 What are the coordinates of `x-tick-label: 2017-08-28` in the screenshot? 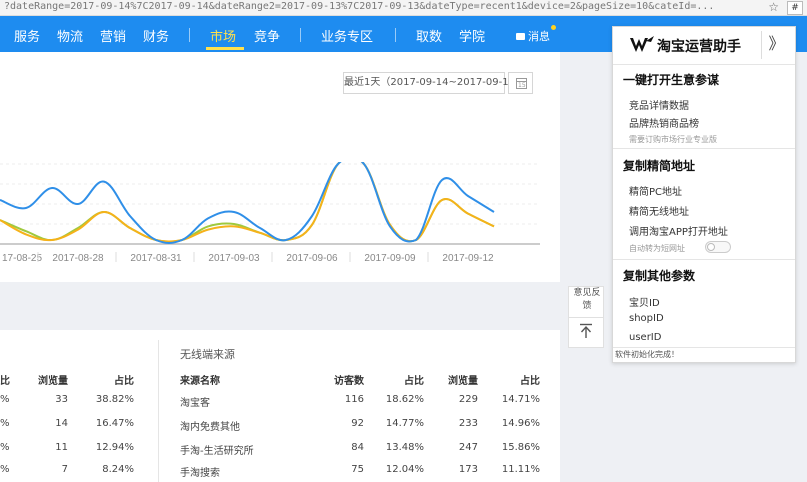 It's located at (78, 258).